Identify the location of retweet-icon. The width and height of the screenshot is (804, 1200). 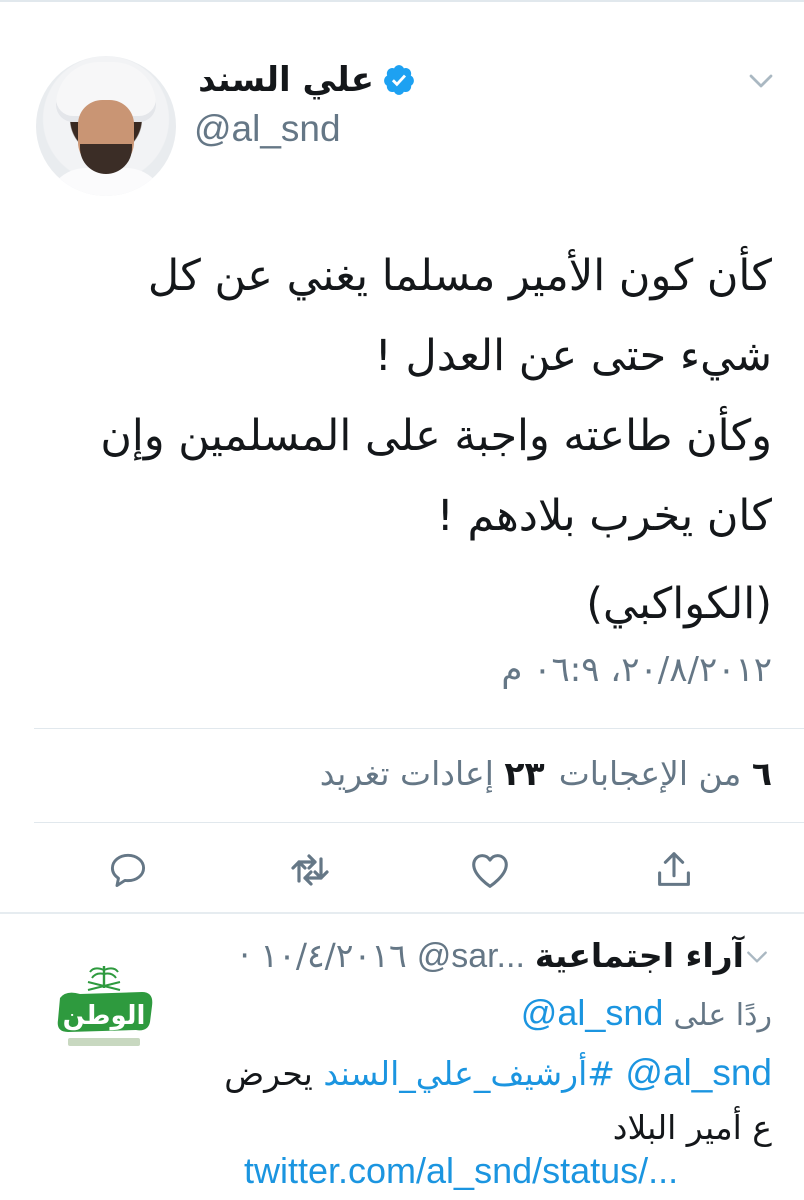
(310, 870).